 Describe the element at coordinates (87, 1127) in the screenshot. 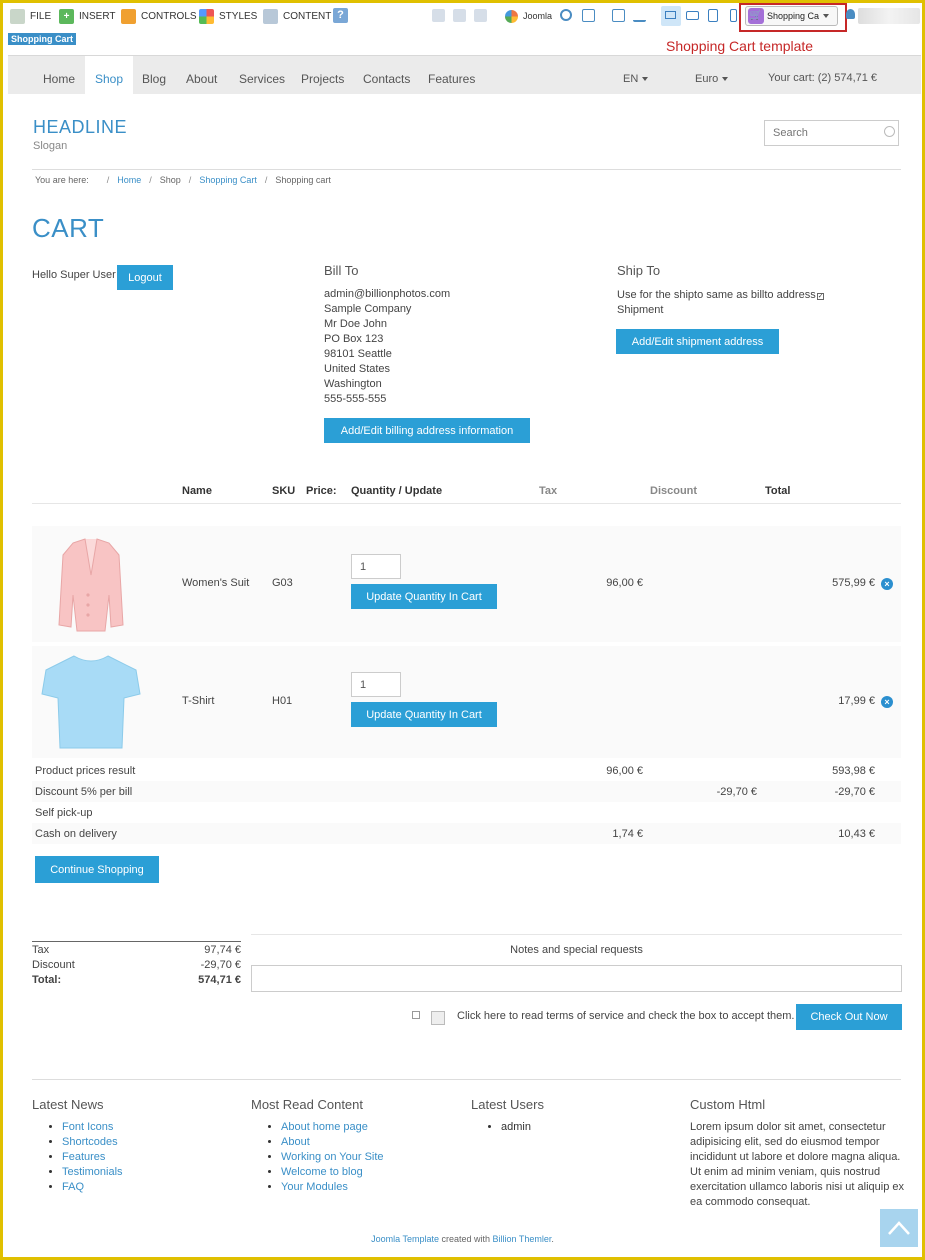

I see `footer-link: Font Icons` at that location.